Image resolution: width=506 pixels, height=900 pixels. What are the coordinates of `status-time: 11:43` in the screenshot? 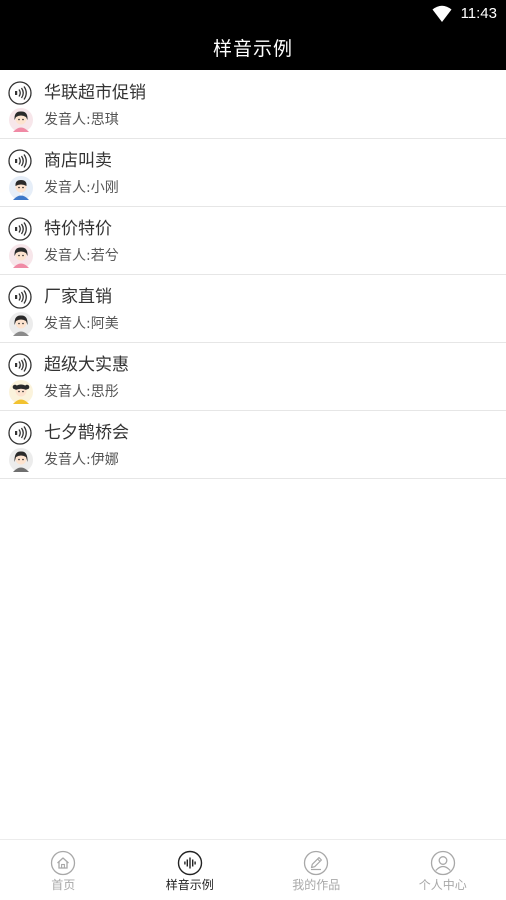 It's located at (478, 13).